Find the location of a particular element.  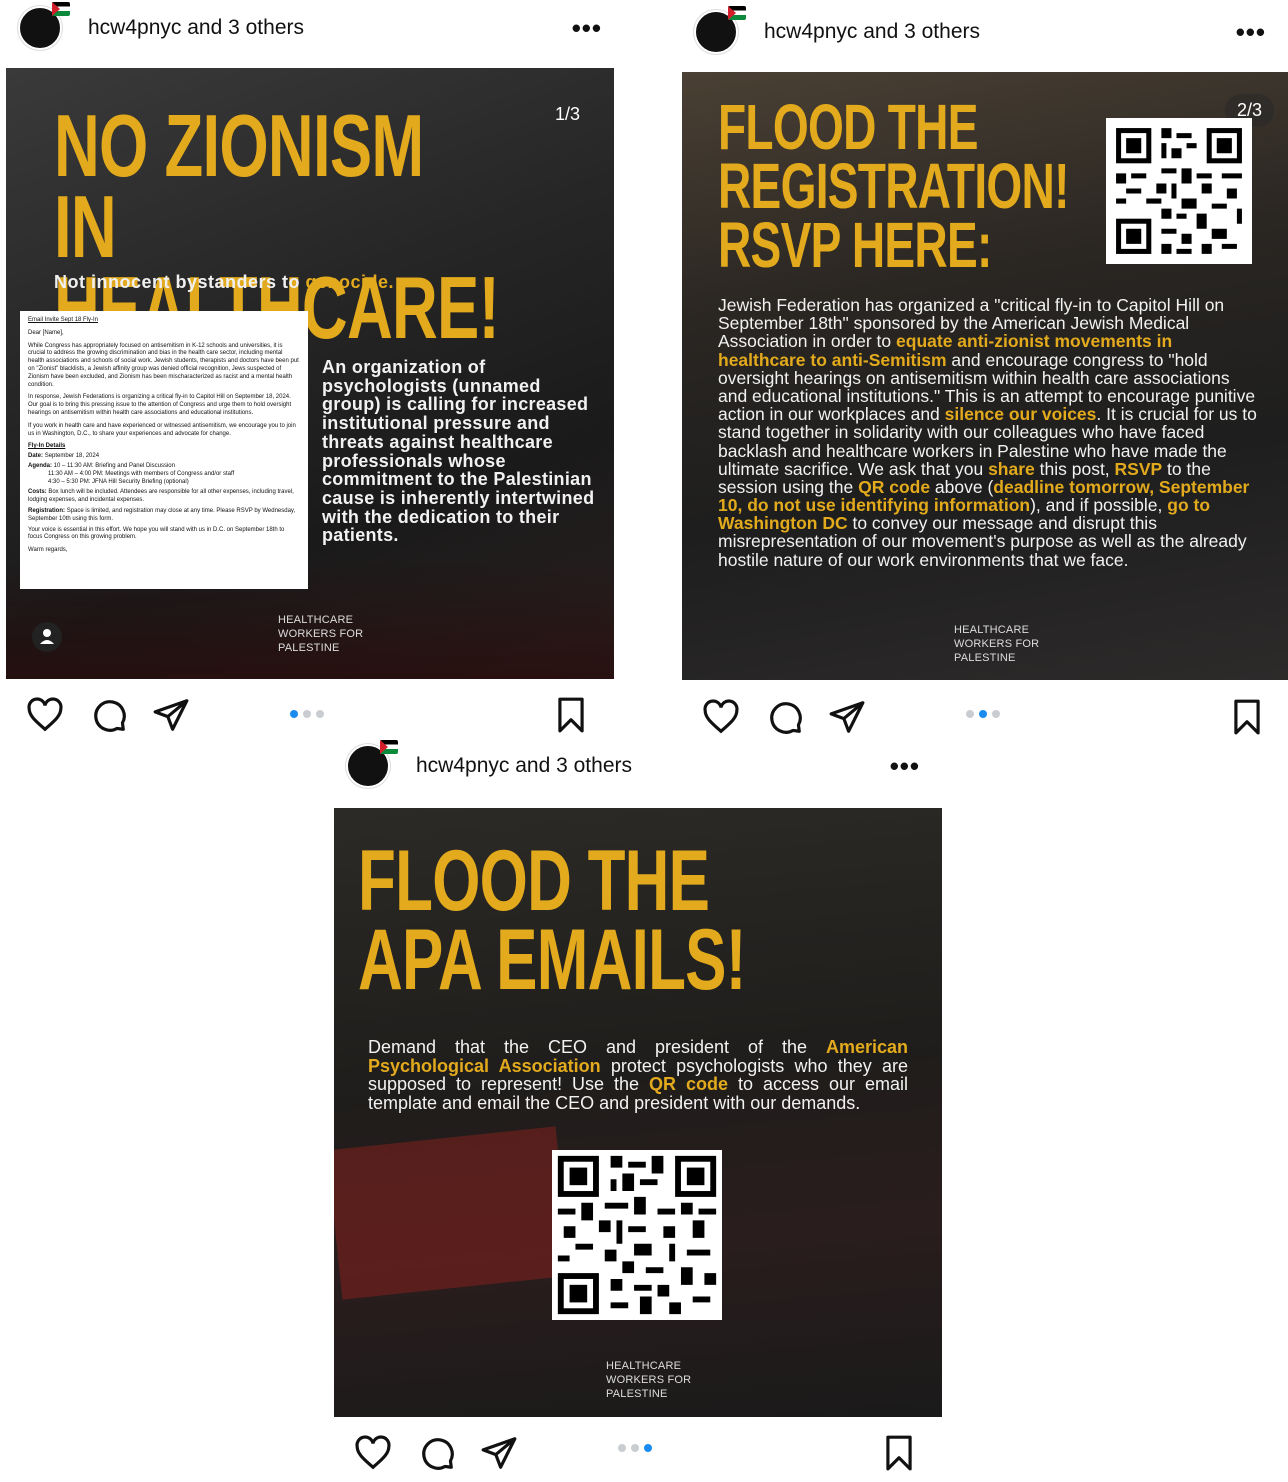

highlighted-text: share is located at coordinates (1011, 468).